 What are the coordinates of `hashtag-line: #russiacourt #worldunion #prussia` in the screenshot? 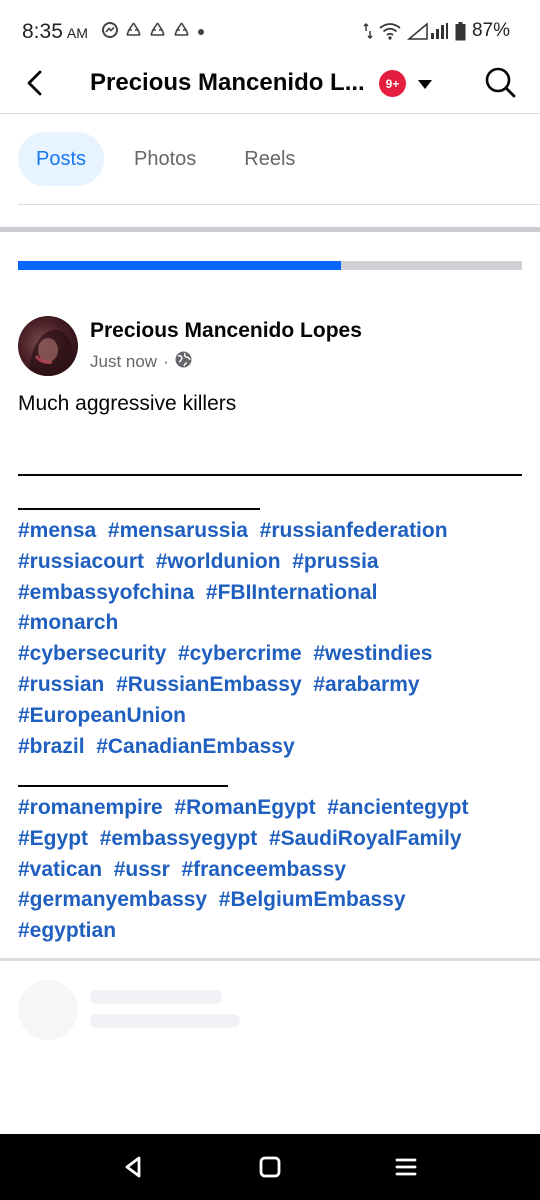 It's located at (273, 562).